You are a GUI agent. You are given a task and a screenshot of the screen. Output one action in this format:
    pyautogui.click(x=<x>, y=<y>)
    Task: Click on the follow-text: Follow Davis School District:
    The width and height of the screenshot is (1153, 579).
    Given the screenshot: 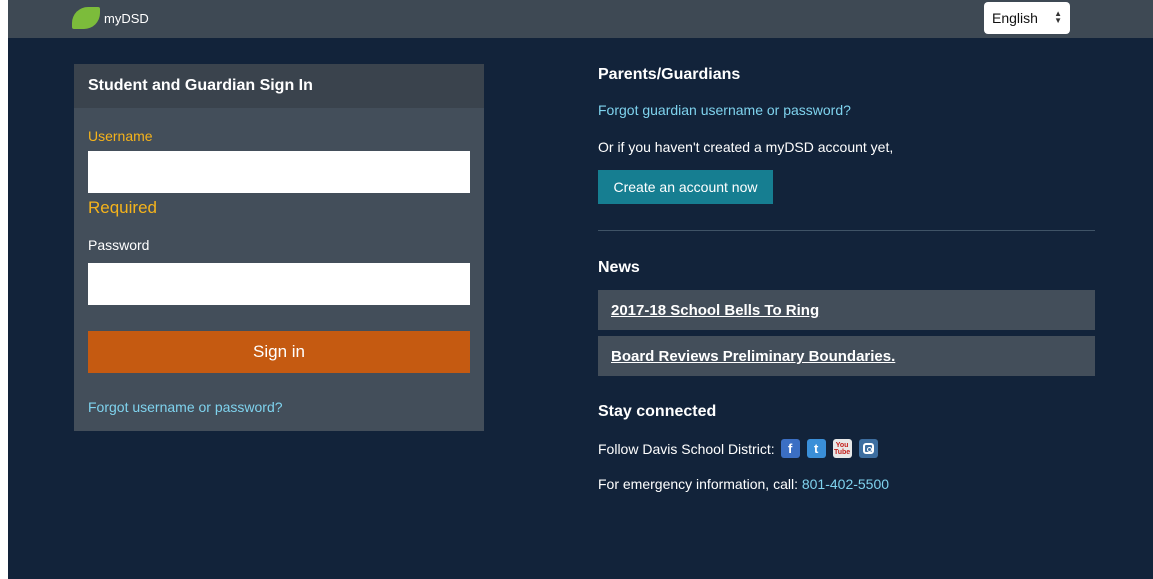 What is the action you would take?
    pyautogui.click(x=686, y=448)
    